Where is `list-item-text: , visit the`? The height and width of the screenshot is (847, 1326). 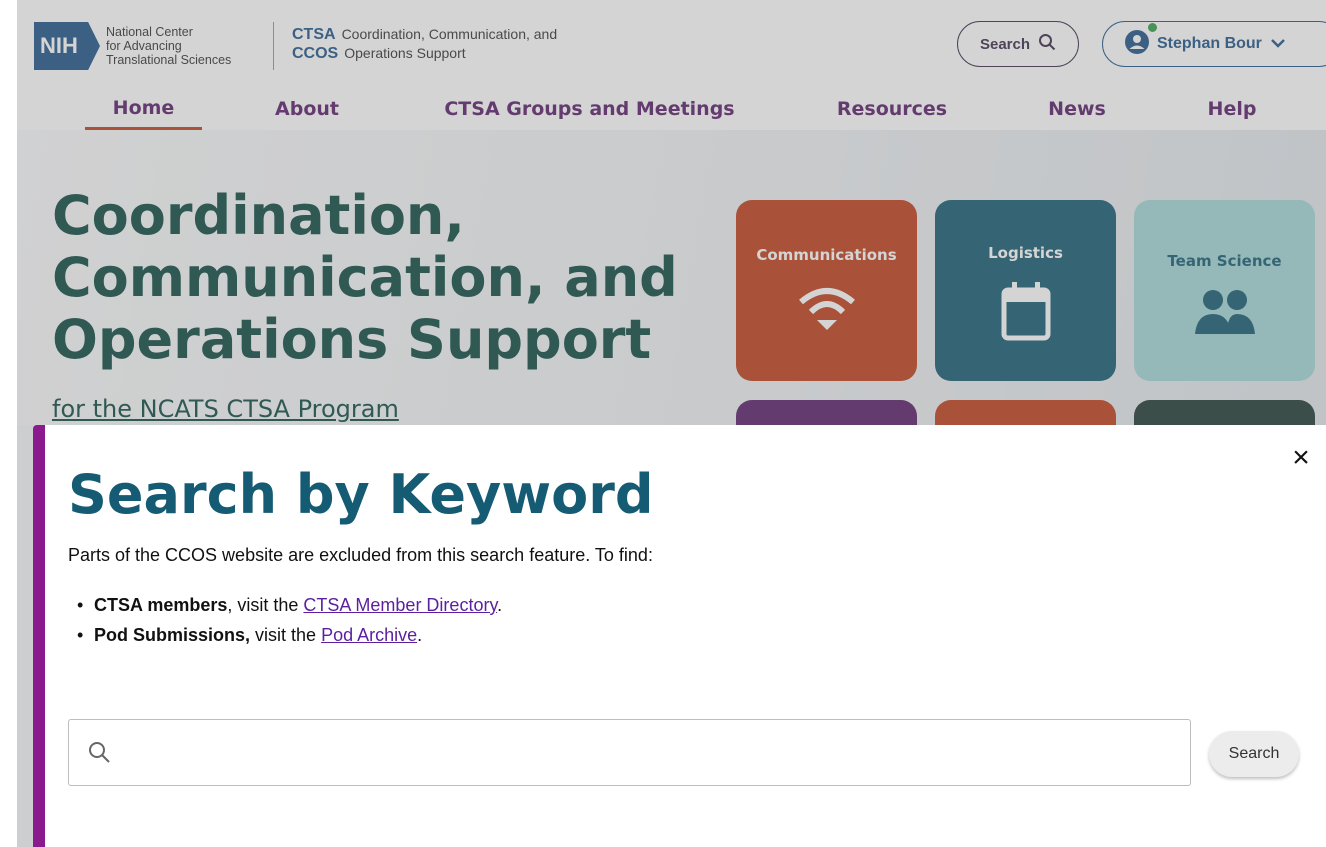 list-item-text: , visit the is located at coordinates (265, 605).